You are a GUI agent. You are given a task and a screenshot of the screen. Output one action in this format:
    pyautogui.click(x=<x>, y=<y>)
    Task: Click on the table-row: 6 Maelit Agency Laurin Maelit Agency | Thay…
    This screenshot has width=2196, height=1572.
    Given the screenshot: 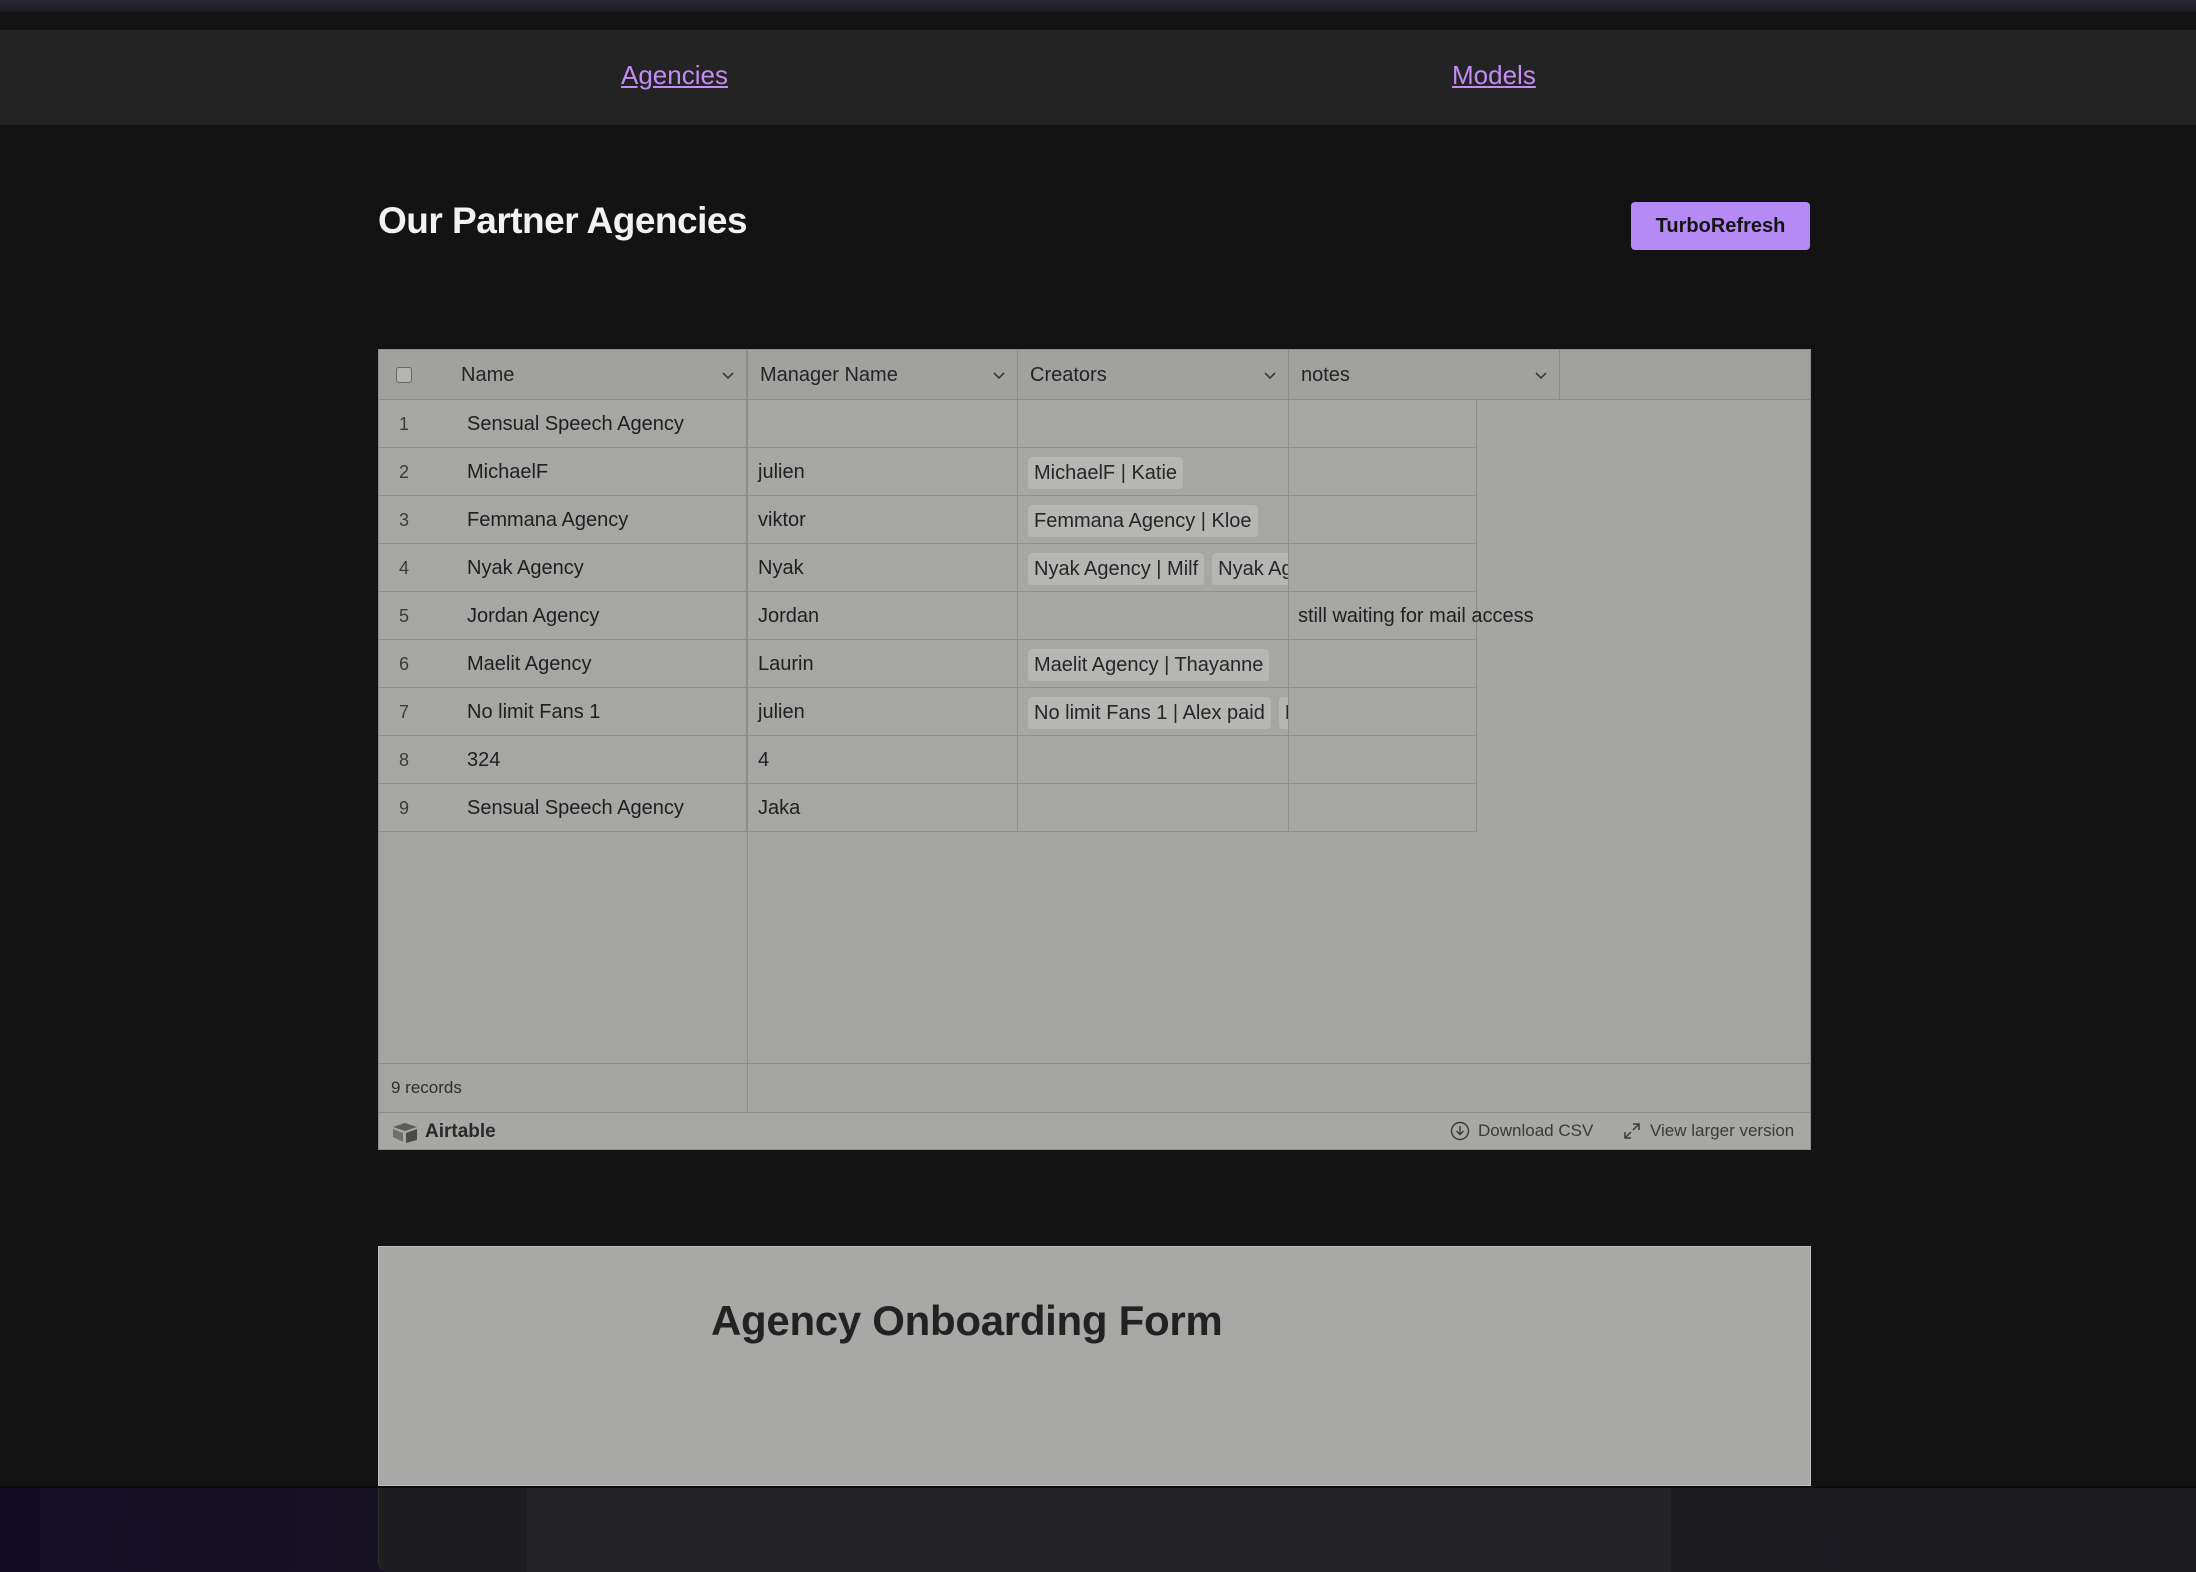 What is the action you would take?
    pyautogui.click(x=928, y=664)
    